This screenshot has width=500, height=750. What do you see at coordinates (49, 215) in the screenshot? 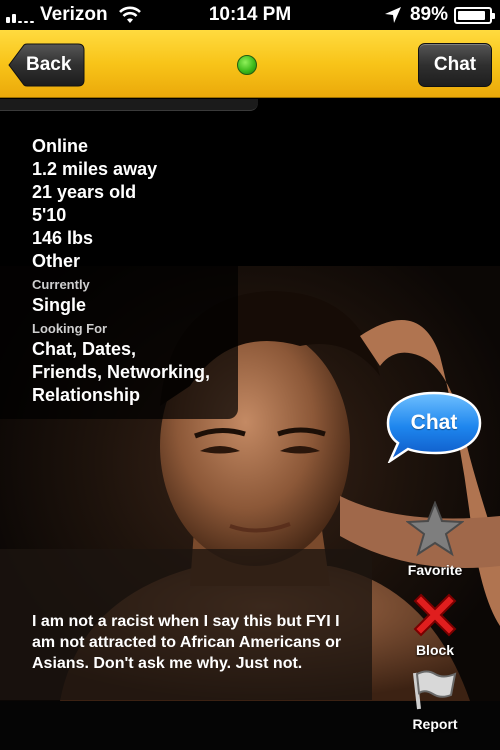
I see `height: 5'10` at bounding box center [49, 215].